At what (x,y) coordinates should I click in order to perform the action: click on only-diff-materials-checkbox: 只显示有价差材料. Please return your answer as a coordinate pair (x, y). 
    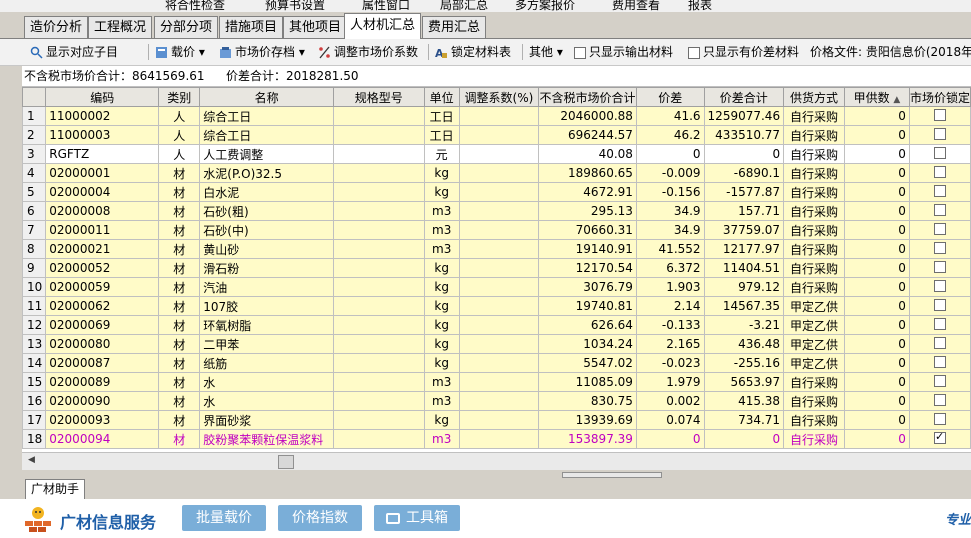
    Looking at the image, I should click on (743, 52).